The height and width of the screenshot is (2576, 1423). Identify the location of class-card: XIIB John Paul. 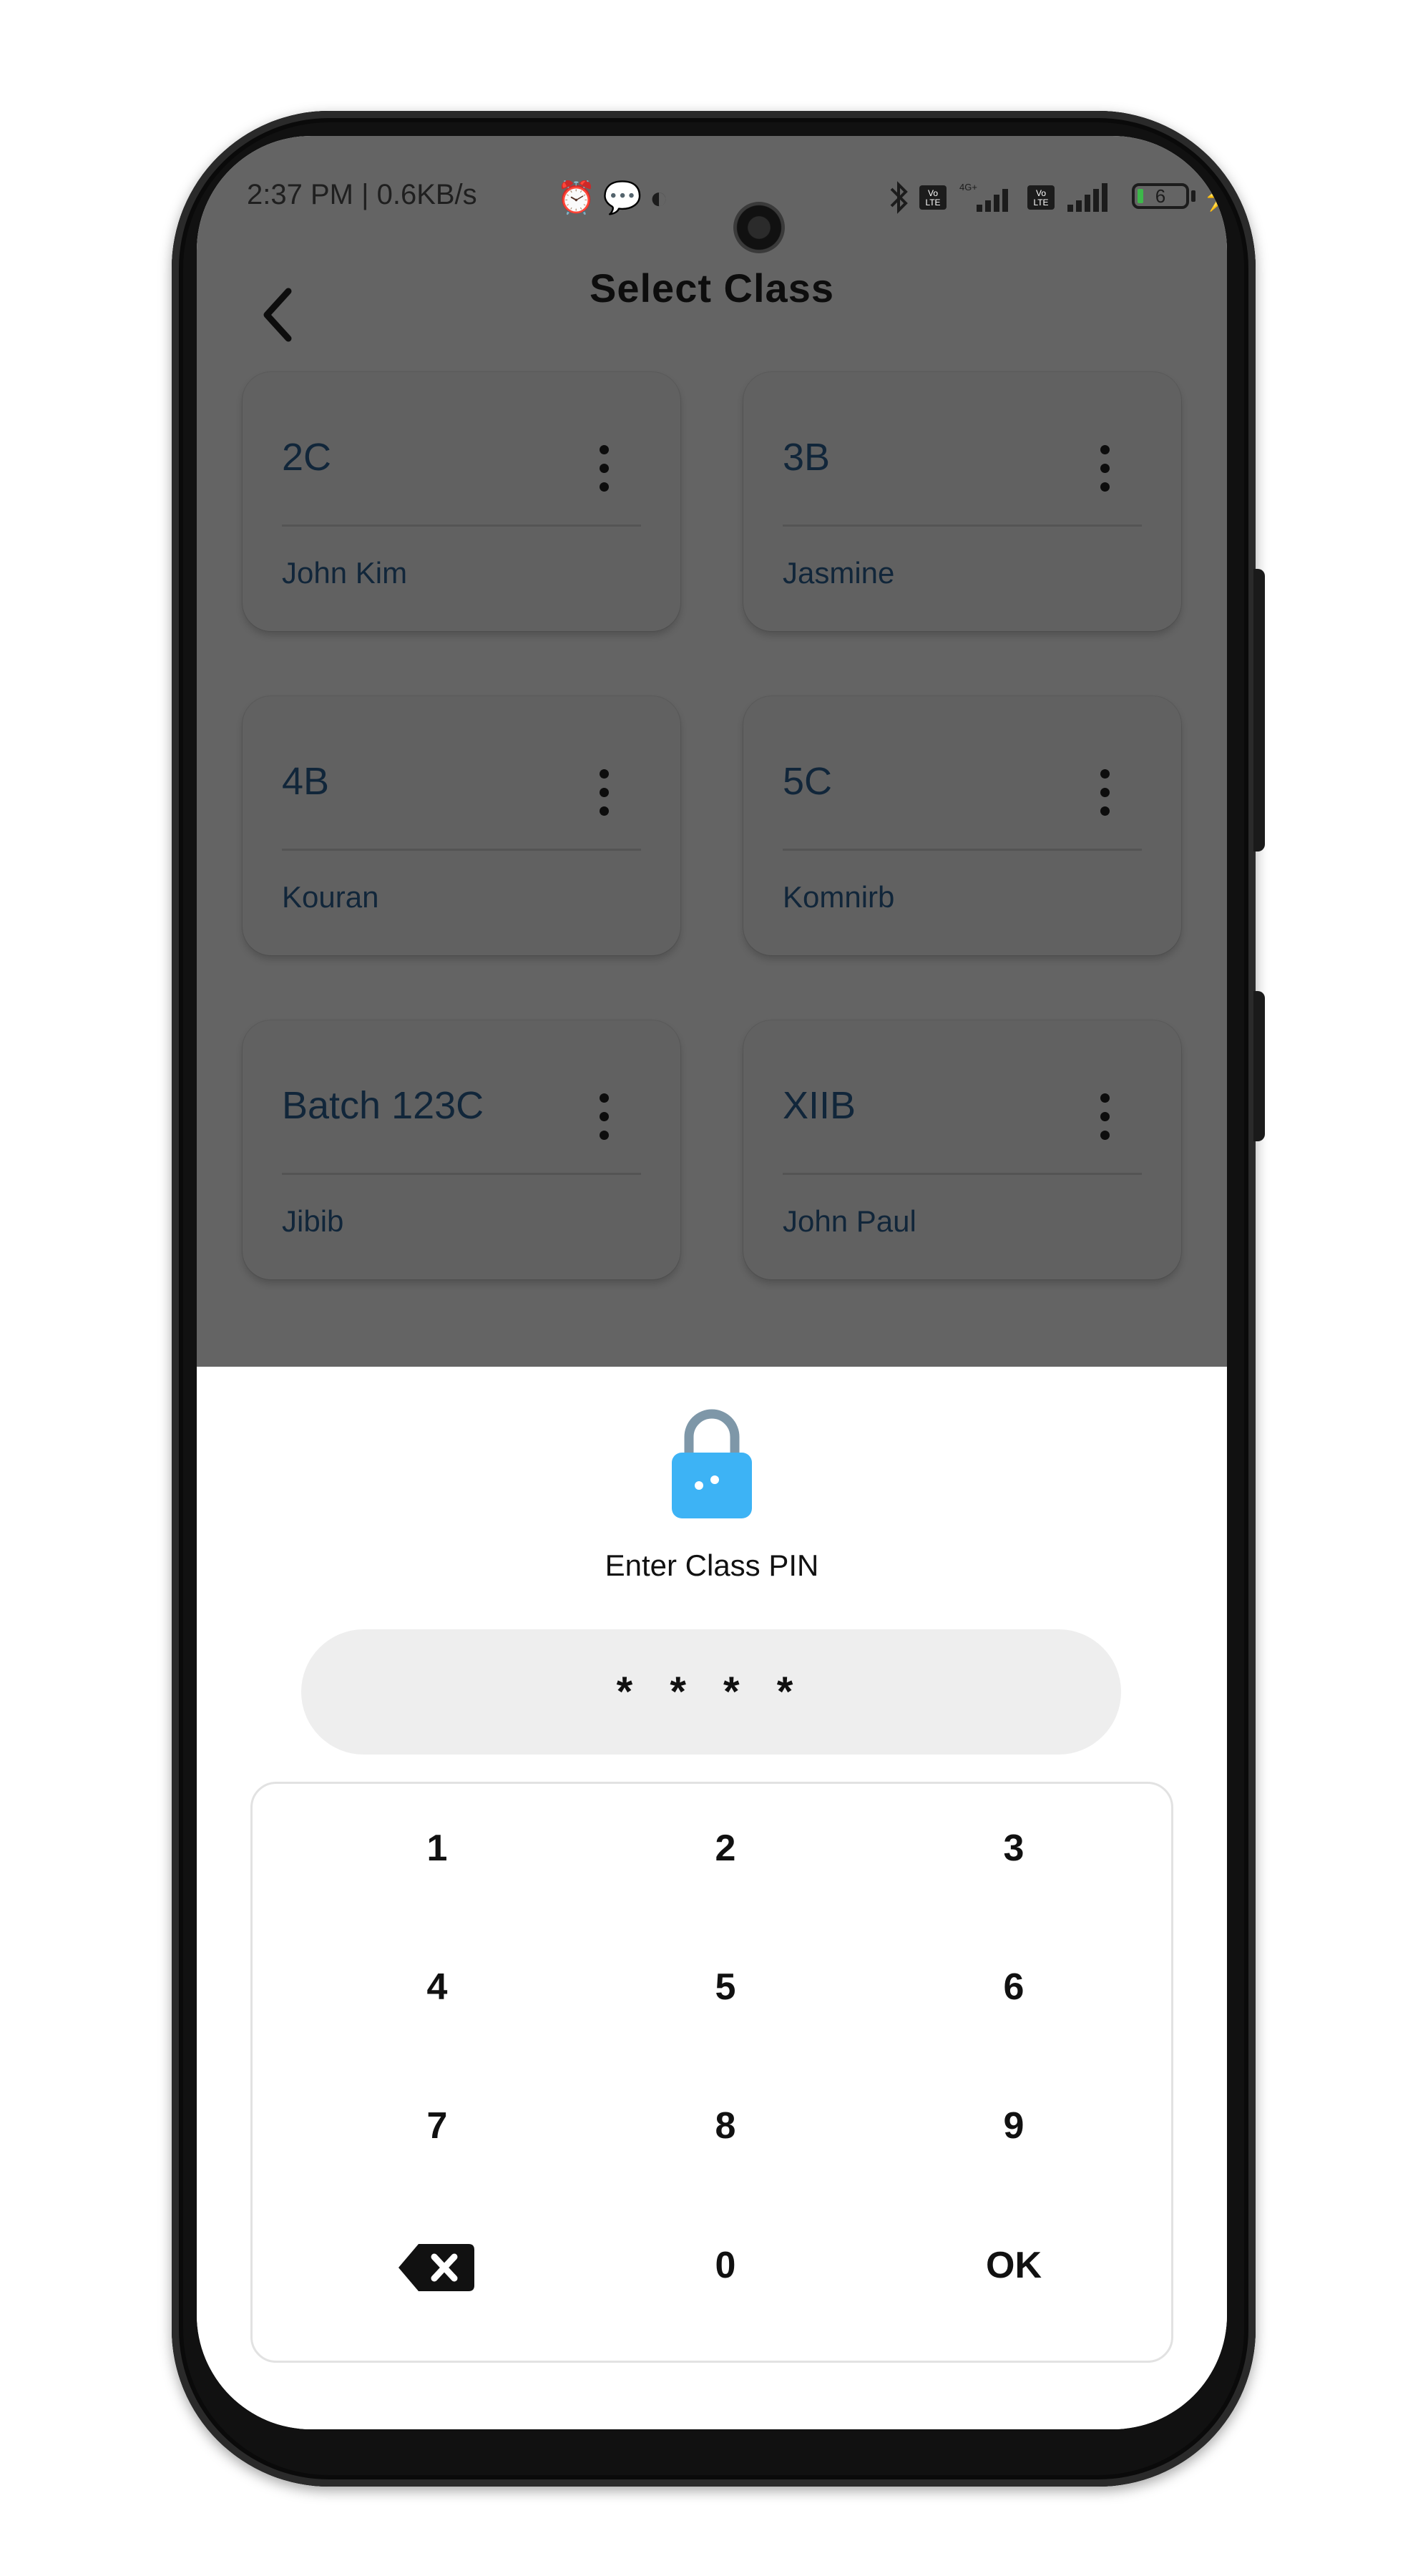
(962, 1149).